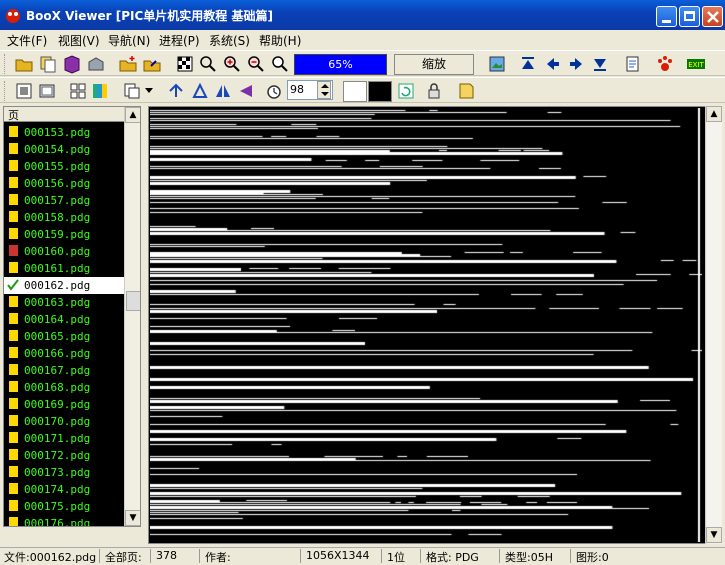 The width and height of the screenshot is (725, 565). Describe the element at coordinates (185, 64) in the screenshot. I see `fit-page-icon` at that location.